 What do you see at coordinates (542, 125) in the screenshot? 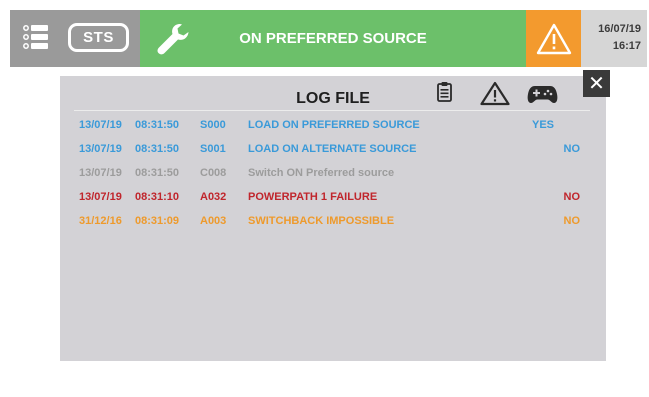
I see `log-value: YES` at bounding box center [542, 125].